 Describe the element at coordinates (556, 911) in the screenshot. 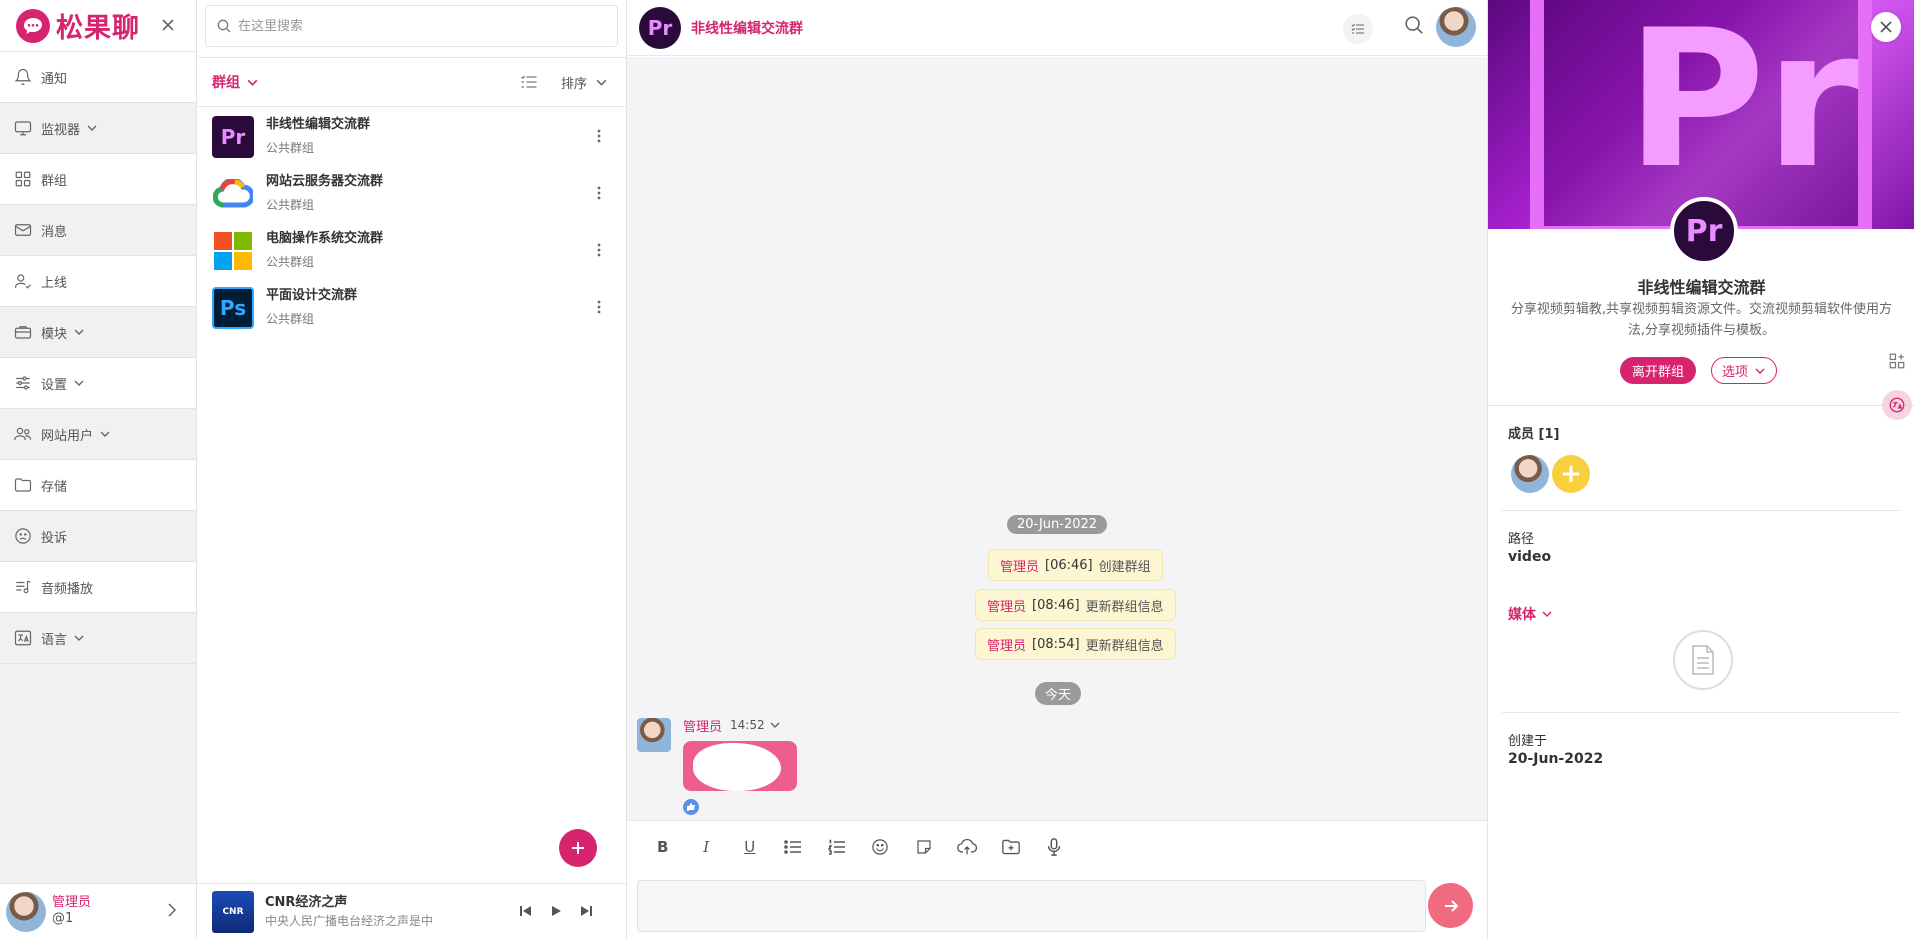

I see `play-icon` at that location.